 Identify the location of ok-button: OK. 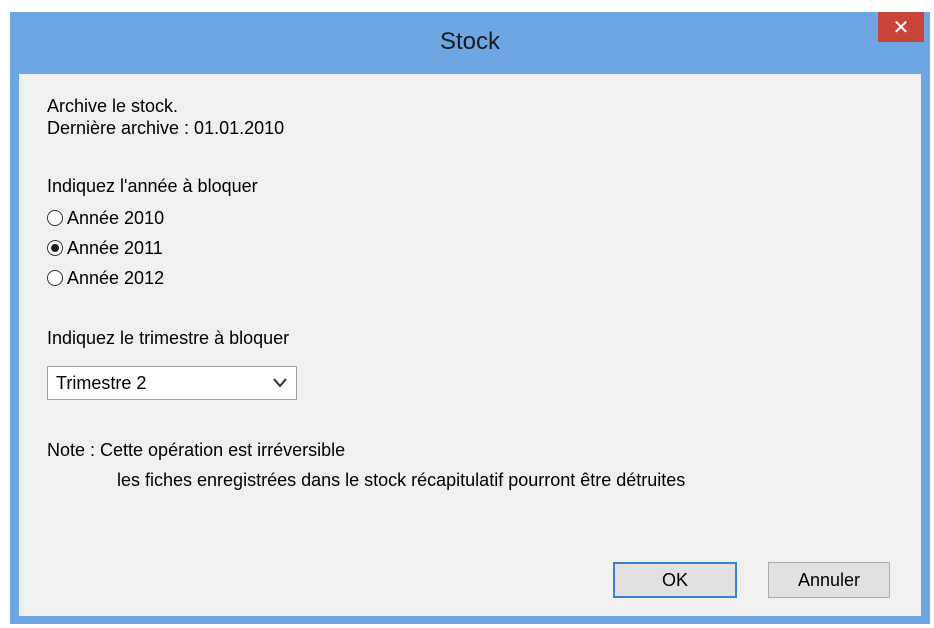
(675, 580).